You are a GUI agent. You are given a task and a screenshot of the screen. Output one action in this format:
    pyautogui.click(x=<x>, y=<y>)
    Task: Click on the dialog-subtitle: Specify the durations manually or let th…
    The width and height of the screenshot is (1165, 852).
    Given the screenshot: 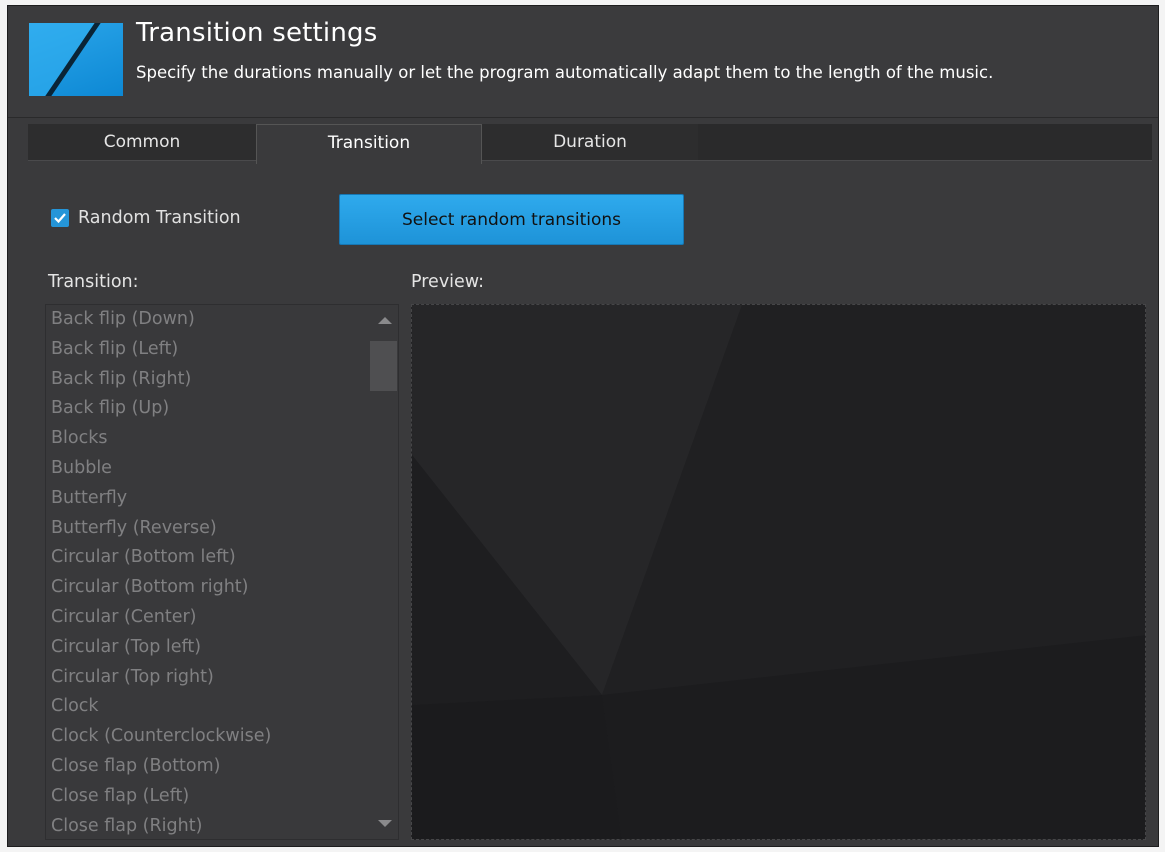 What is the action you would take?
    pyautogui.click(x=565, y=72)
    